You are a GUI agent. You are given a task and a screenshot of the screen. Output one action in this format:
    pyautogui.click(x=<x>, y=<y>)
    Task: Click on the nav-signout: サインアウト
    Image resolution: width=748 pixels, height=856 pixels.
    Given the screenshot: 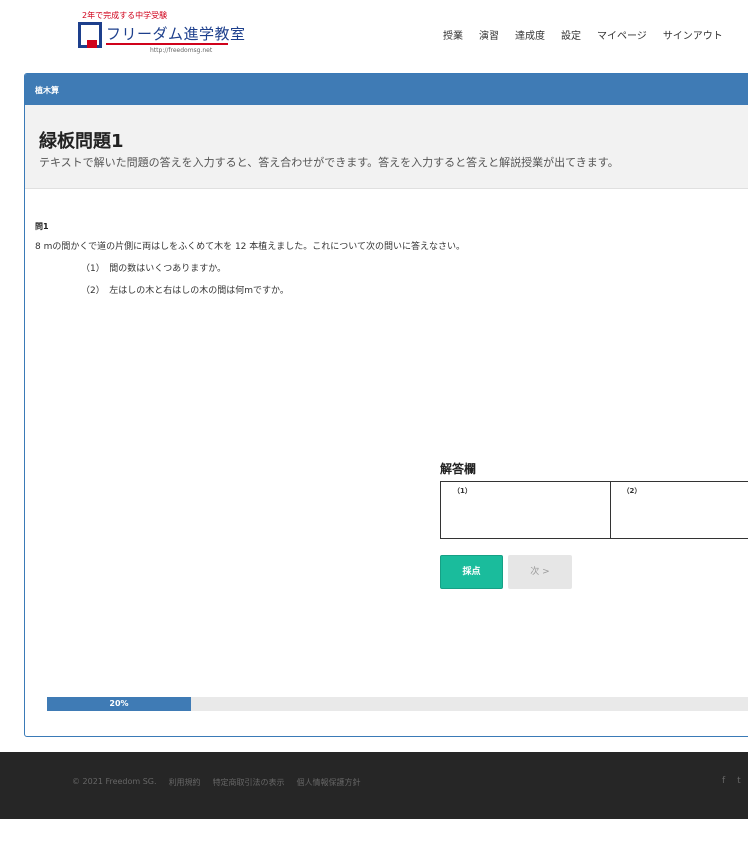 What is the action you would take?
    pyautogui.click(x=693, y=34)
    